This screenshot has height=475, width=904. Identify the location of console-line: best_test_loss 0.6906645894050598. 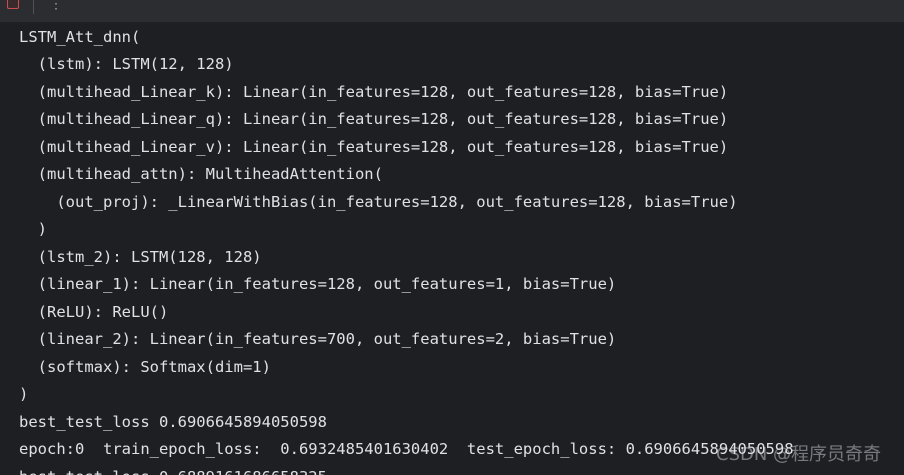
(173, 422).